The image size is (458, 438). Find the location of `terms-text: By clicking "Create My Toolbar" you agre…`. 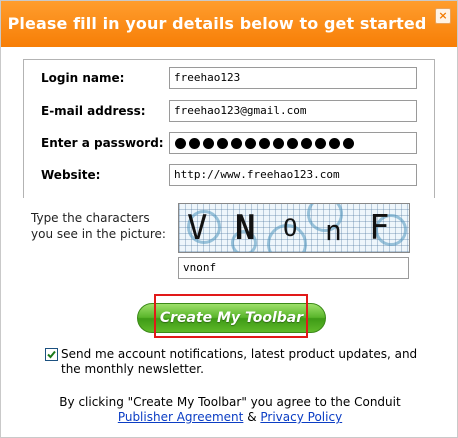

terms-text: By clicking "Create My Toolbar" you agre… is located at coordinates (230, 410).